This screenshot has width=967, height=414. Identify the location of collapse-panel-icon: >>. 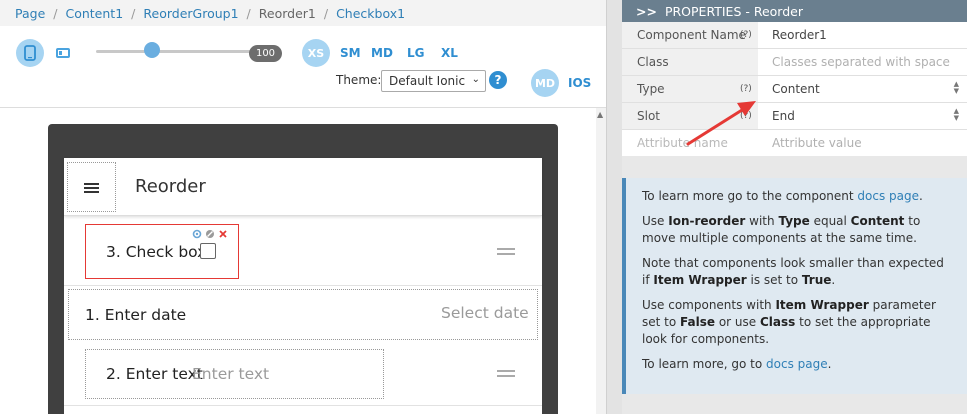
(646, 11).